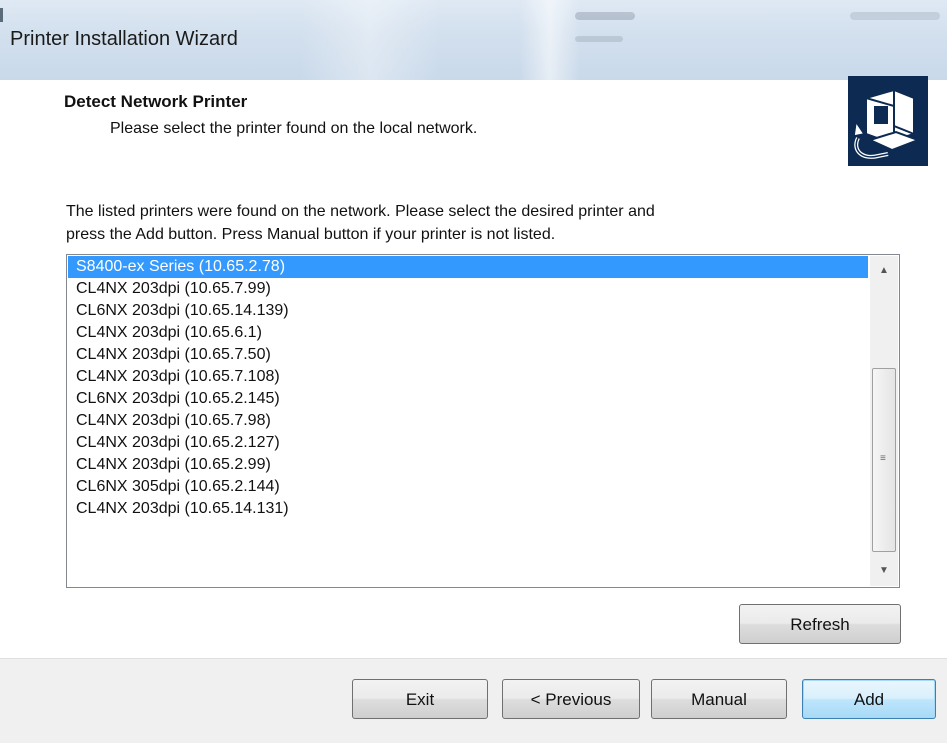 Image resolution: width=947 pixels, height=743 pixels. Describe the element at coordinates (468, 267) in the screenshot. I see `printer-list-item: S8400-ex Series (10.65.2.78)` at that location.